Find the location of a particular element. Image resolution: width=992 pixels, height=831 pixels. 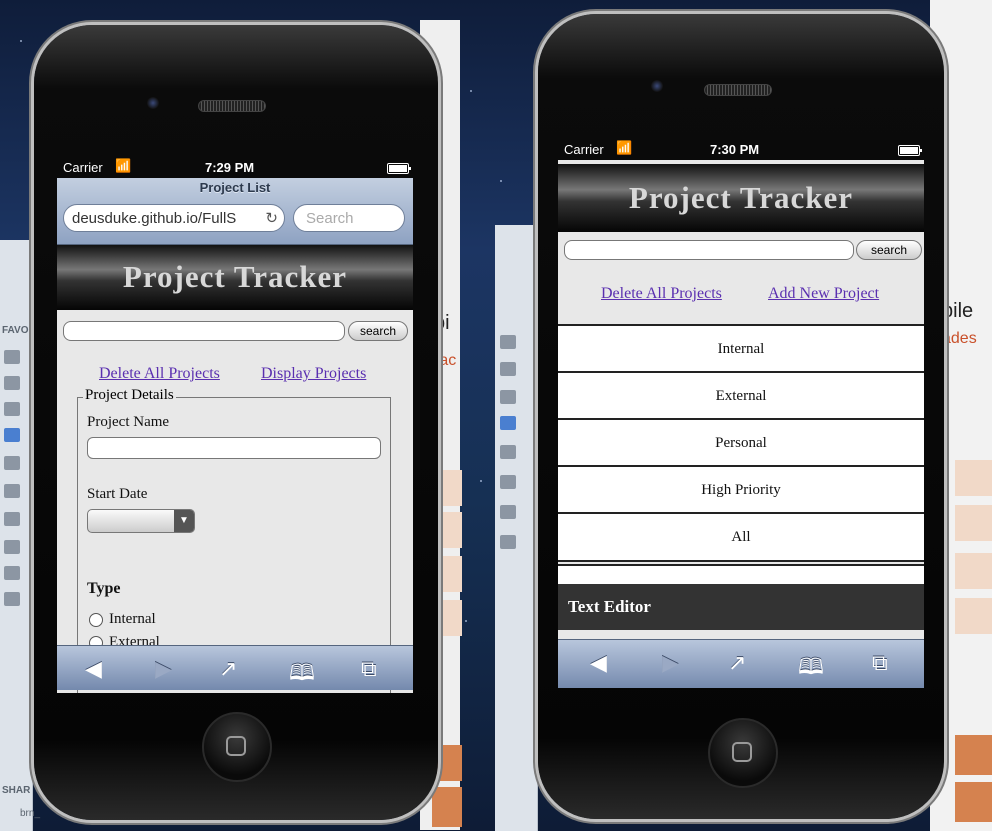

project-name-input is located at coordinates (234, 448).